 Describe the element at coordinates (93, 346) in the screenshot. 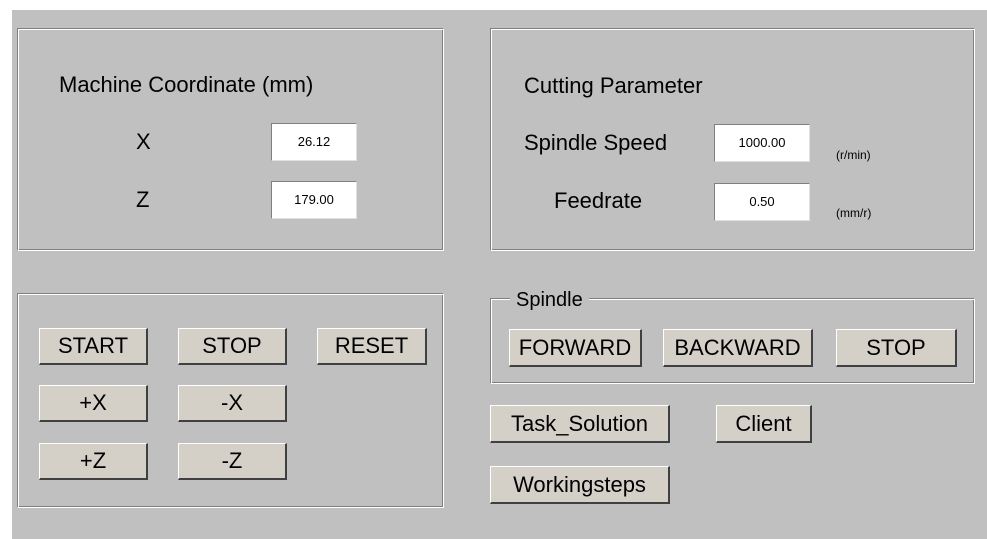

I see `start-button: START` at that location.